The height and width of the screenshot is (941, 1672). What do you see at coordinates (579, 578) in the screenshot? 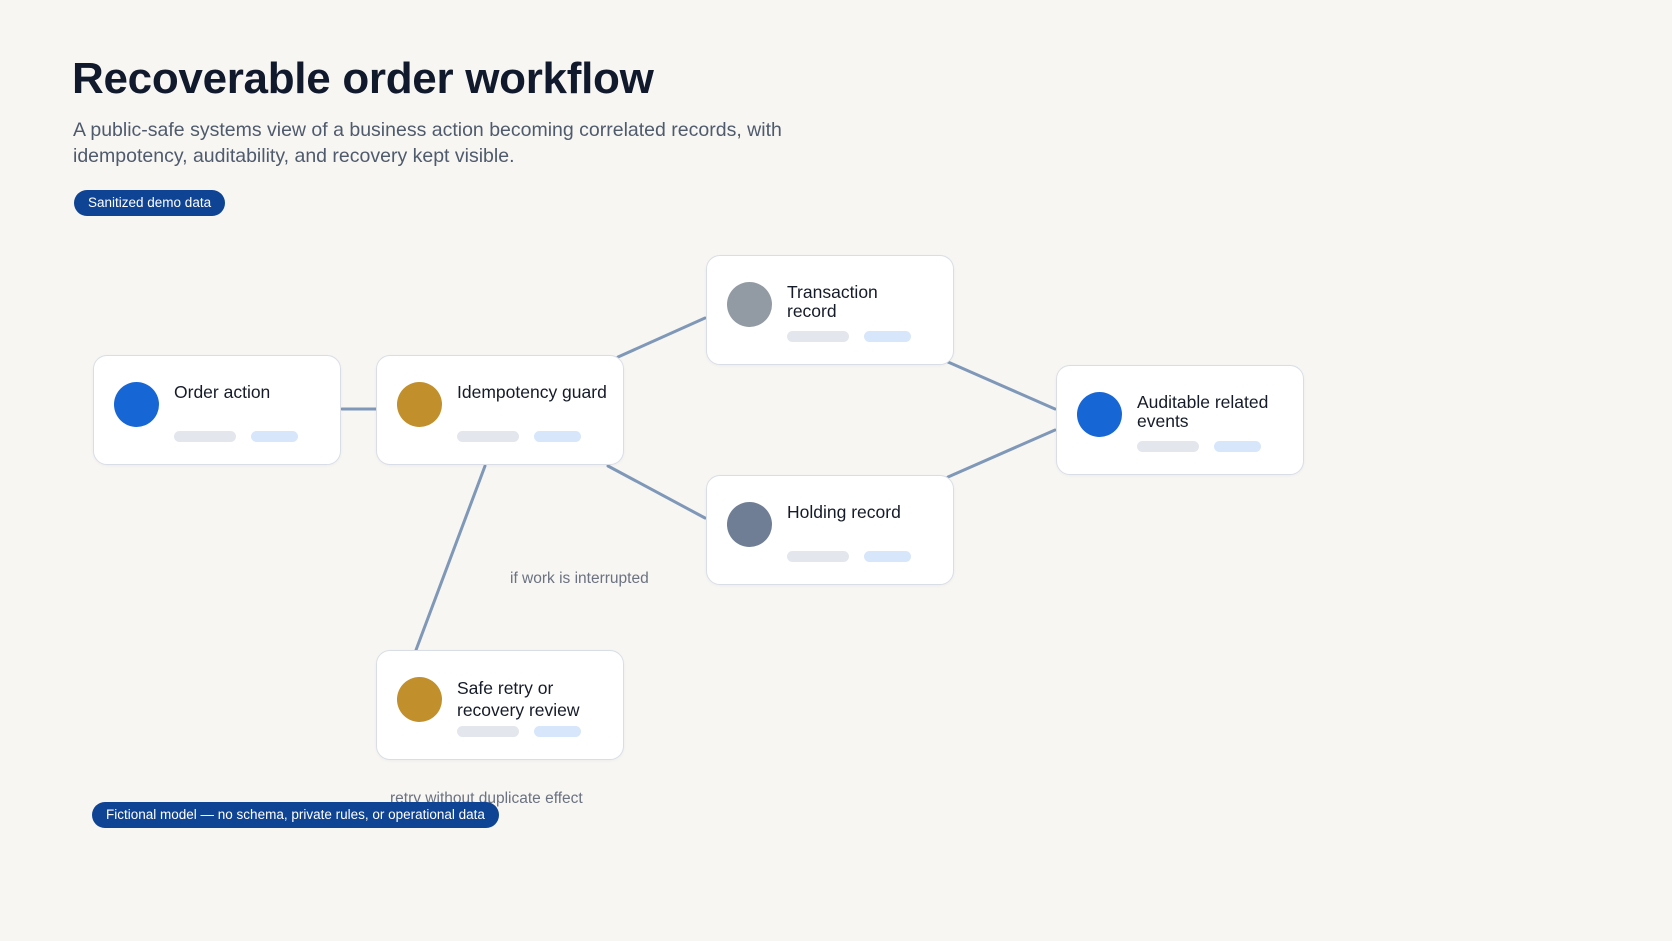
I see `edge-label-interrupted: if work is interrupted` at bounding box center [579, 578].